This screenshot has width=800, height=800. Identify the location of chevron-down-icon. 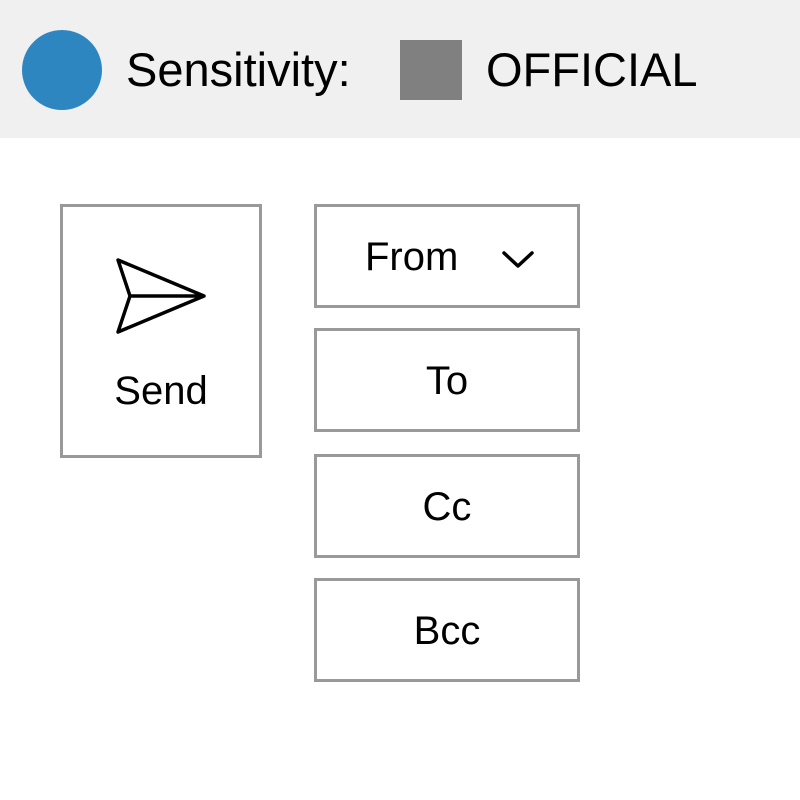
(518, 259).